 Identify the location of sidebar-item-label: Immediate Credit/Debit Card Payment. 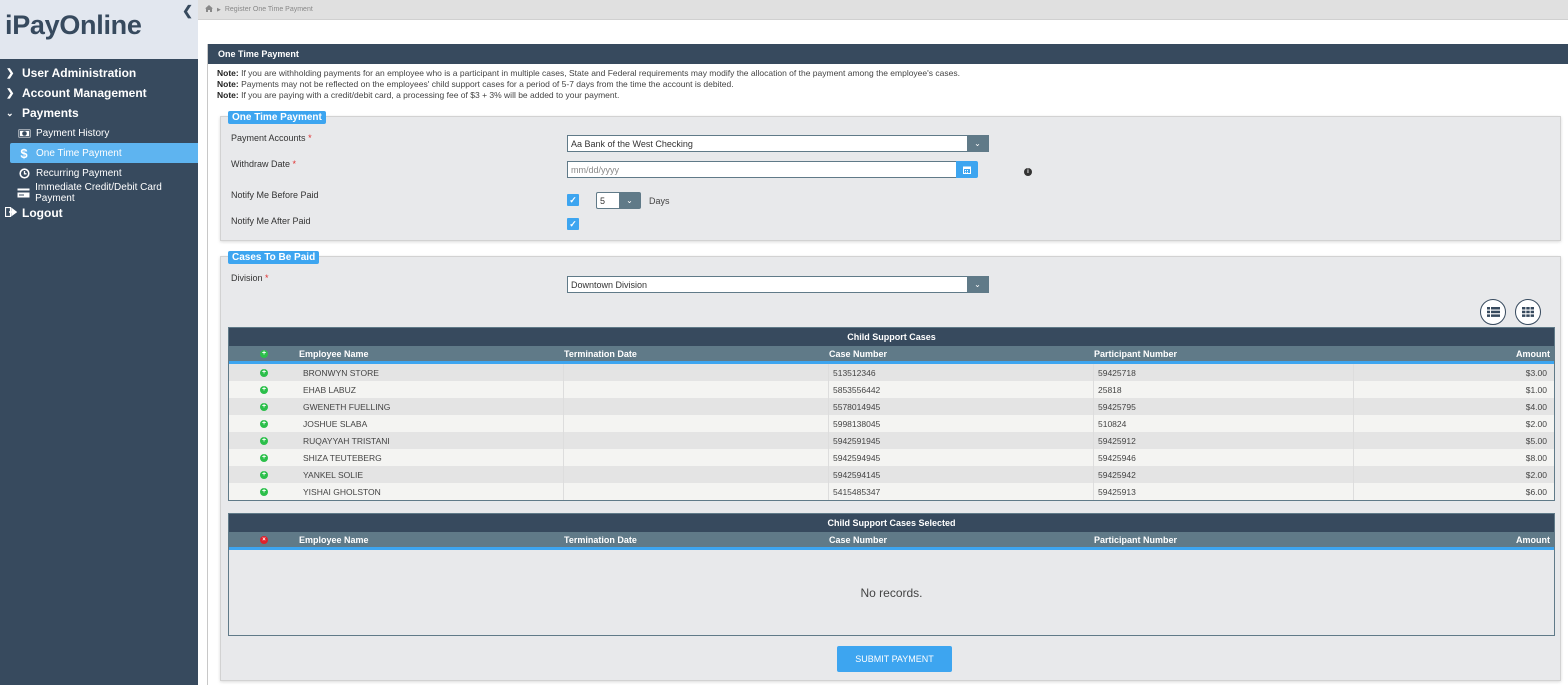
(98, 193).